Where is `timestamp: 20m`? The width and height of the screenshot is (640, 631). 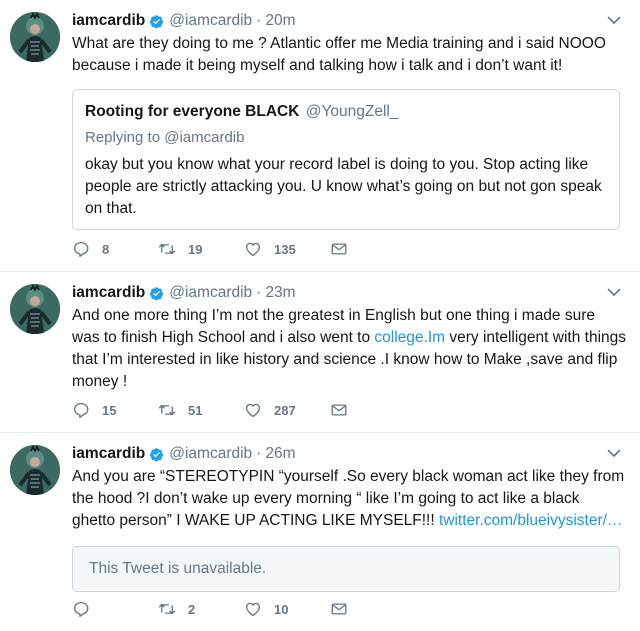
timestamp: 20m is located at coordinates (280, 21).